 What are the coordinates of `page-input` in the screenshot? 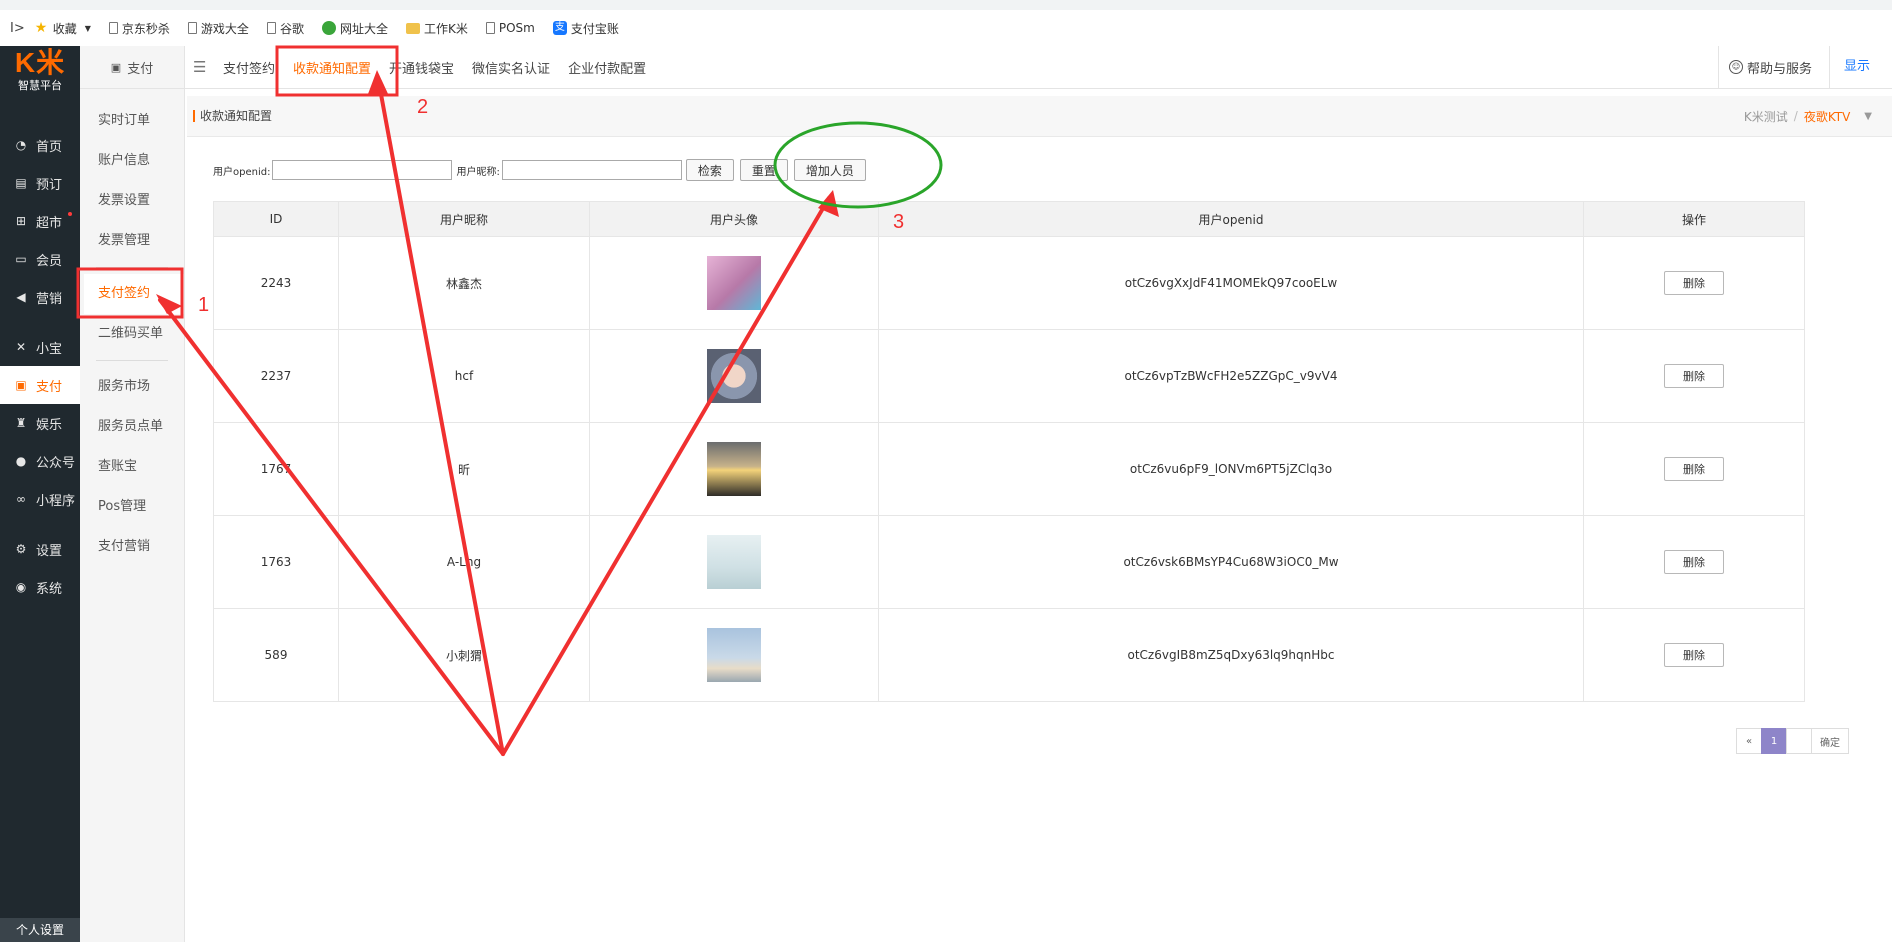 It's located at (1799, 741).